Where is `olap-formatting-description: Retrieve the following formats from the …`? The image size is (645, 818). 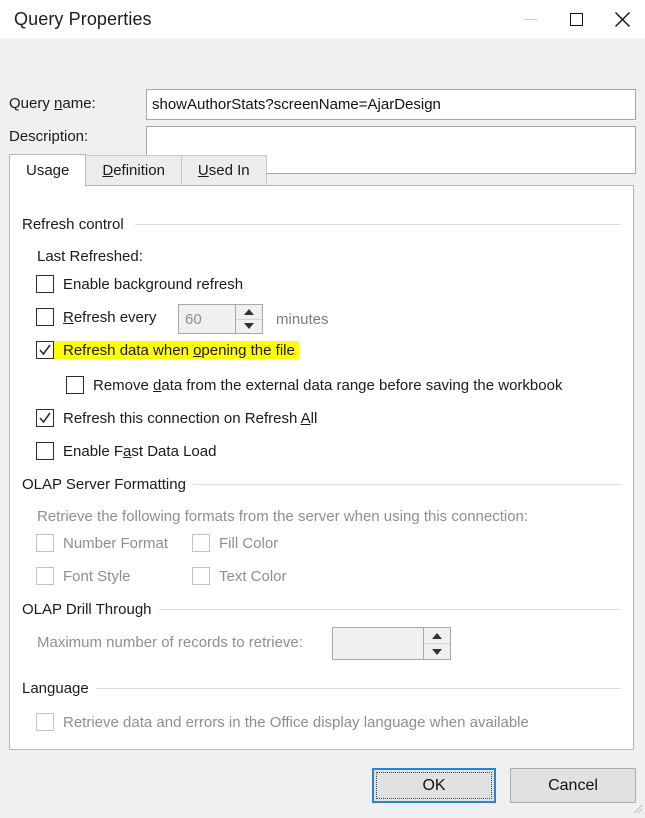 olap-formatting-description: Retrieve the following formats from the … is located at coordinates (283, 516).